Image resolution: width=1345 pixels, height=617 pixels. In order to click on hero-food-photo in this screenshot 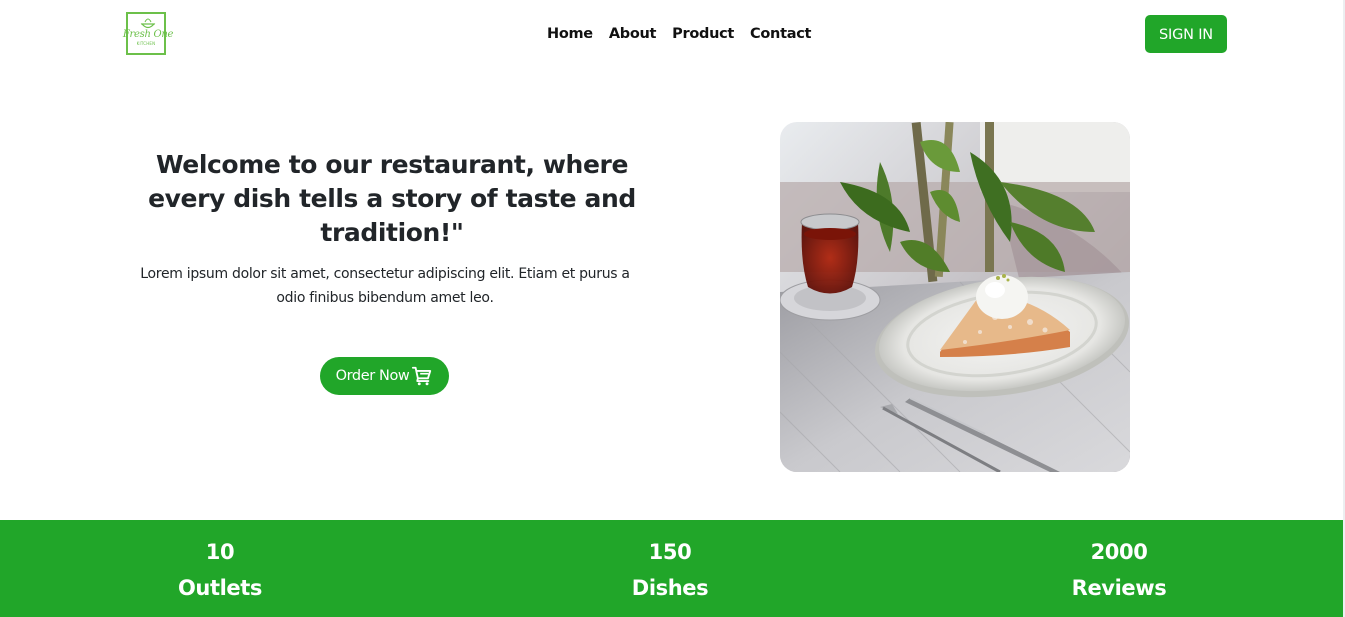, I will do `click(955, 297)`.